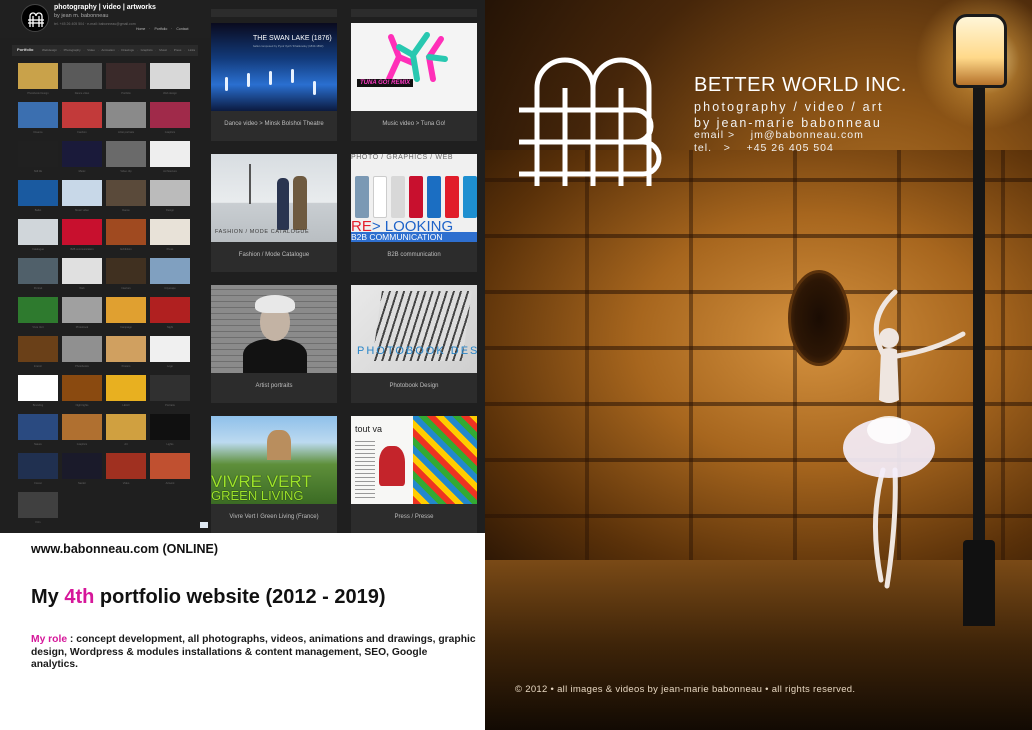  Describe the element at coordinates (274, 255) in the screenshot. I see `card-label: Fashion / Mode Catalogue` at that location.